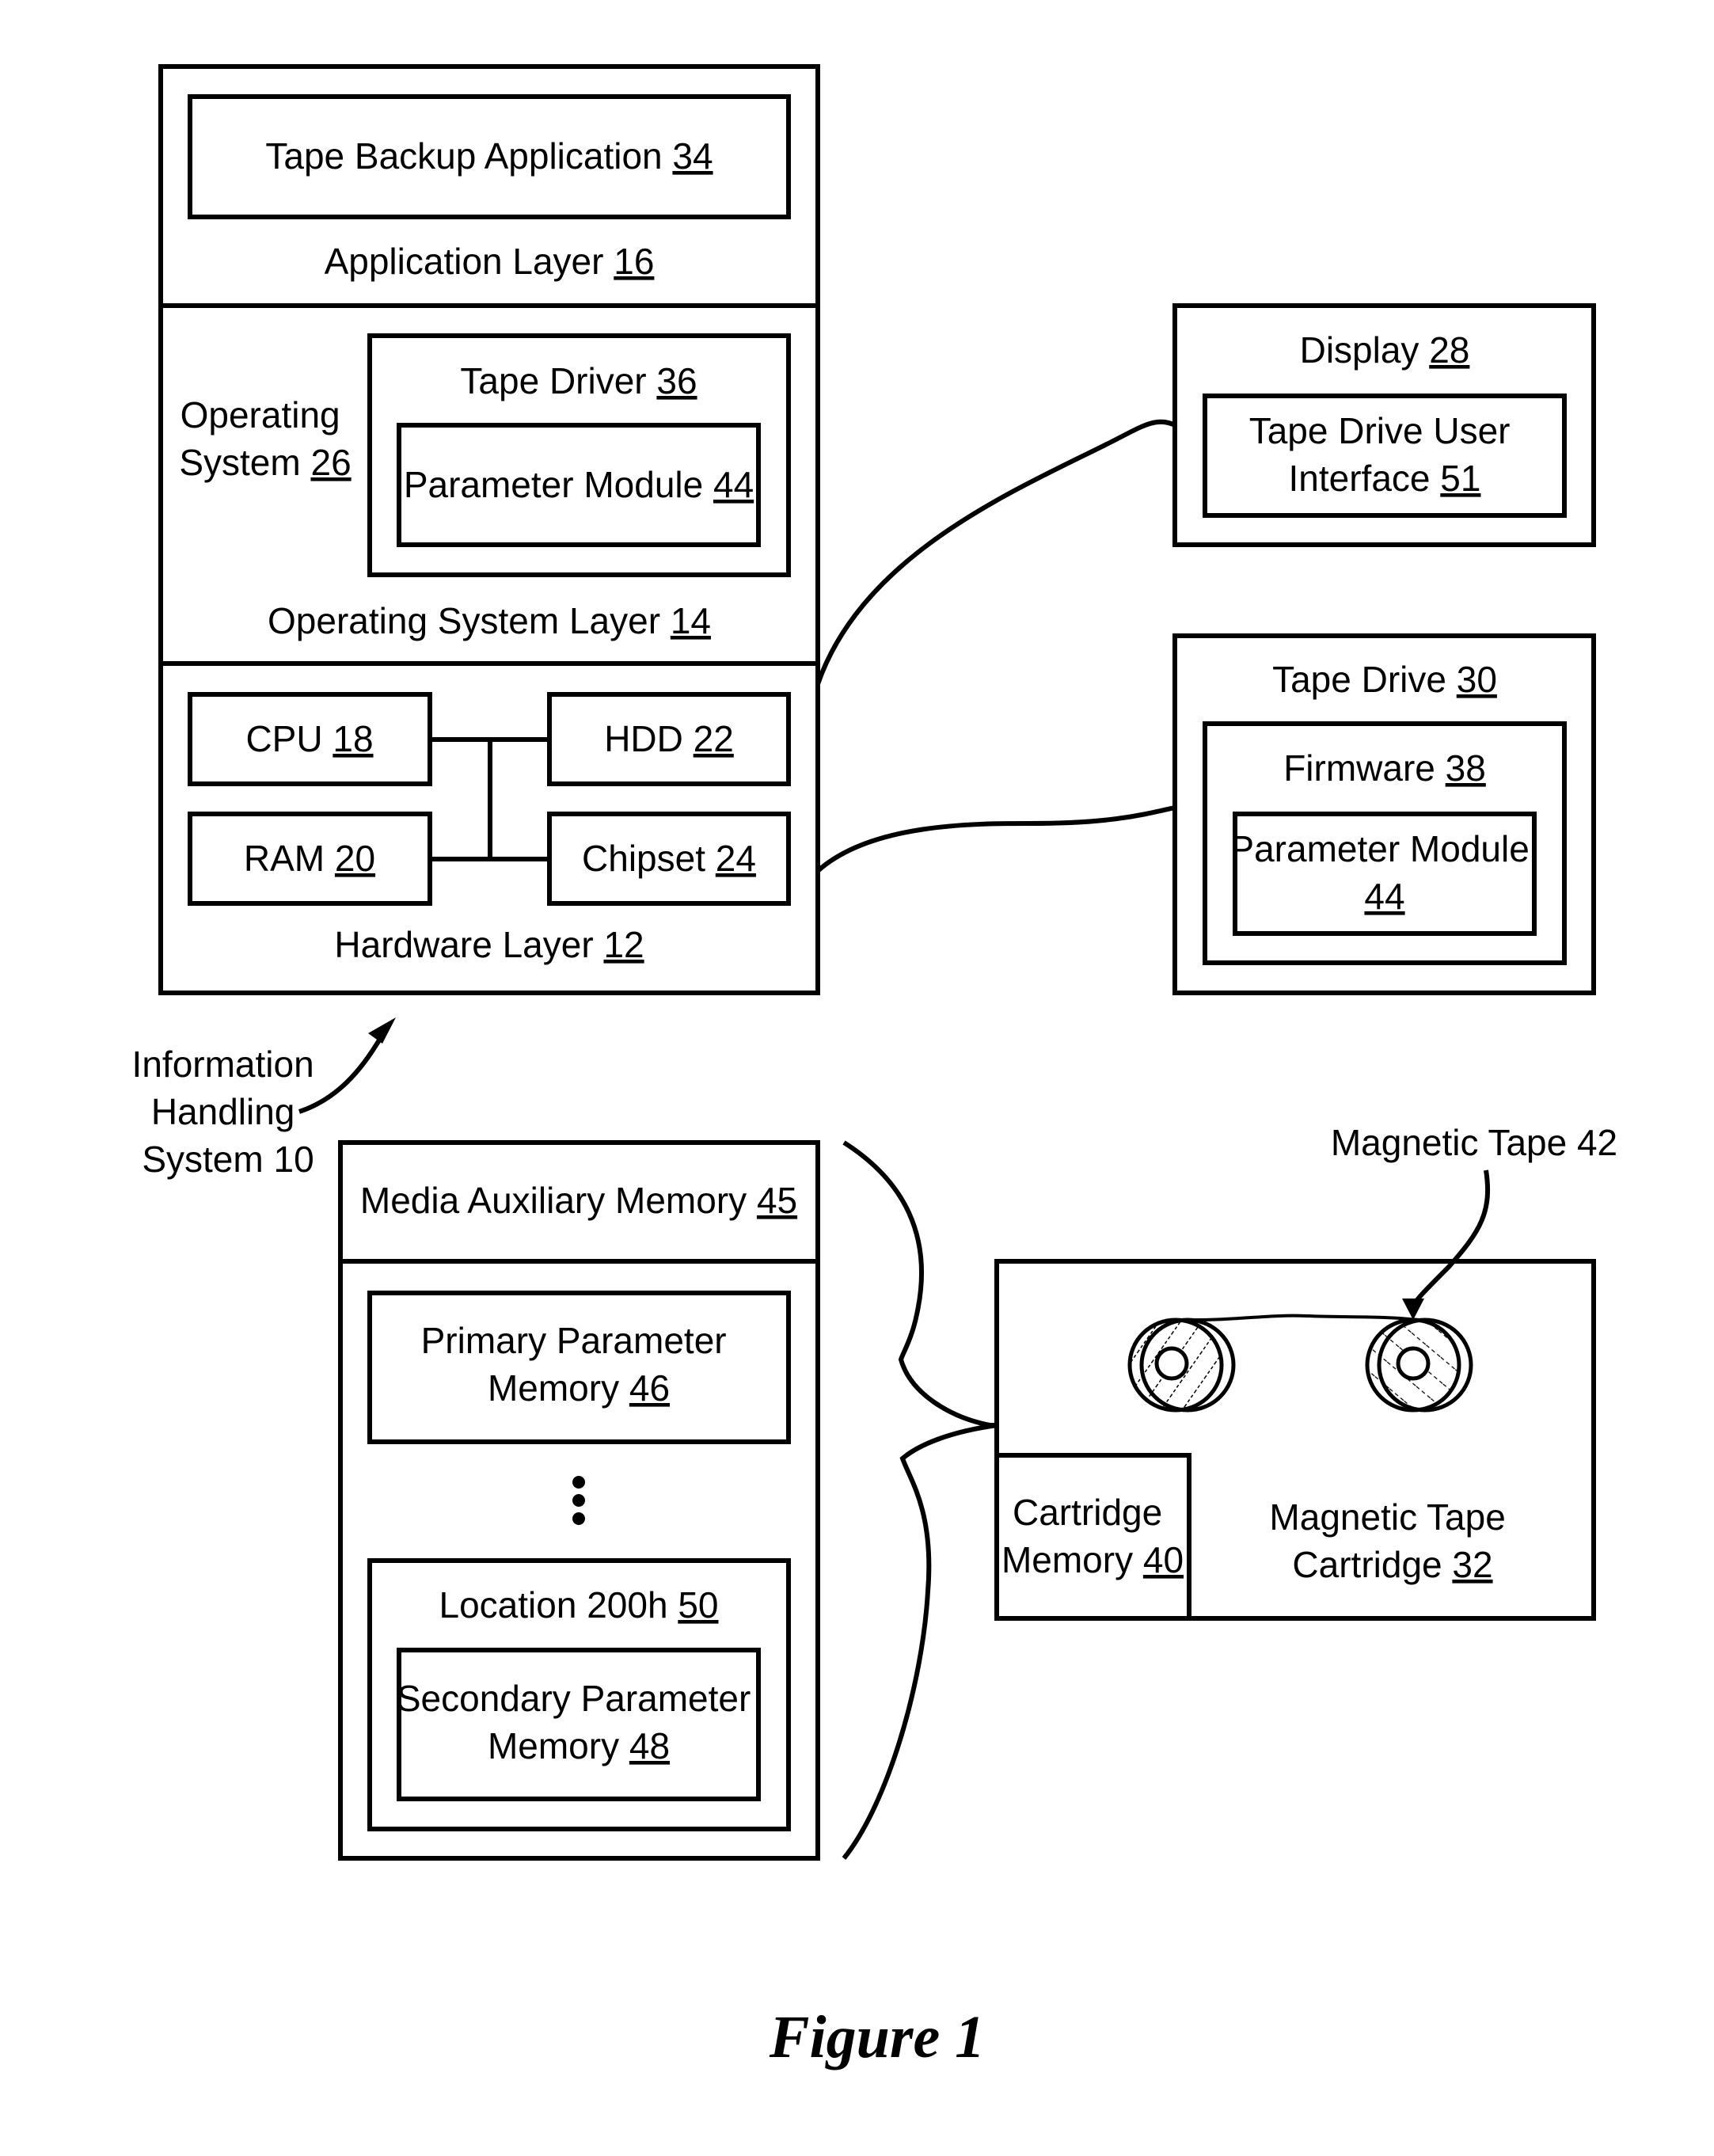 The width and height of the screenshot is (1714, 2156). Describe the element at coordinates (579, 1724) in the screenshot. I see `secondary-parameter-memory-box` at that location.